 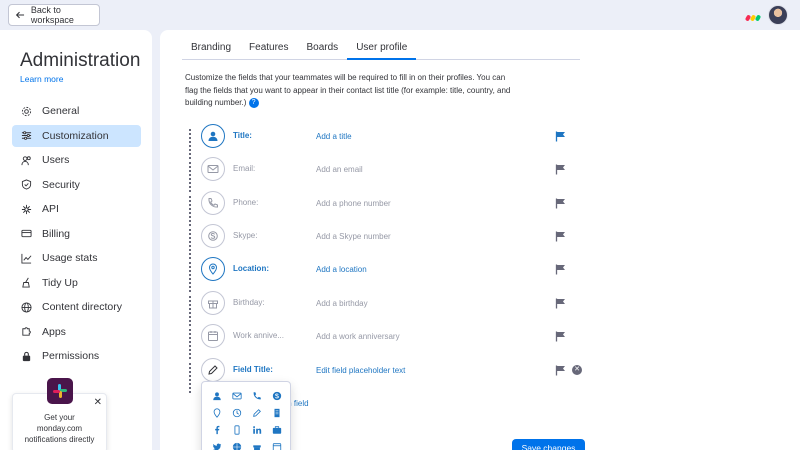 I want to click on sidebar-item-label: Permissions, so click(x=71, y=356).